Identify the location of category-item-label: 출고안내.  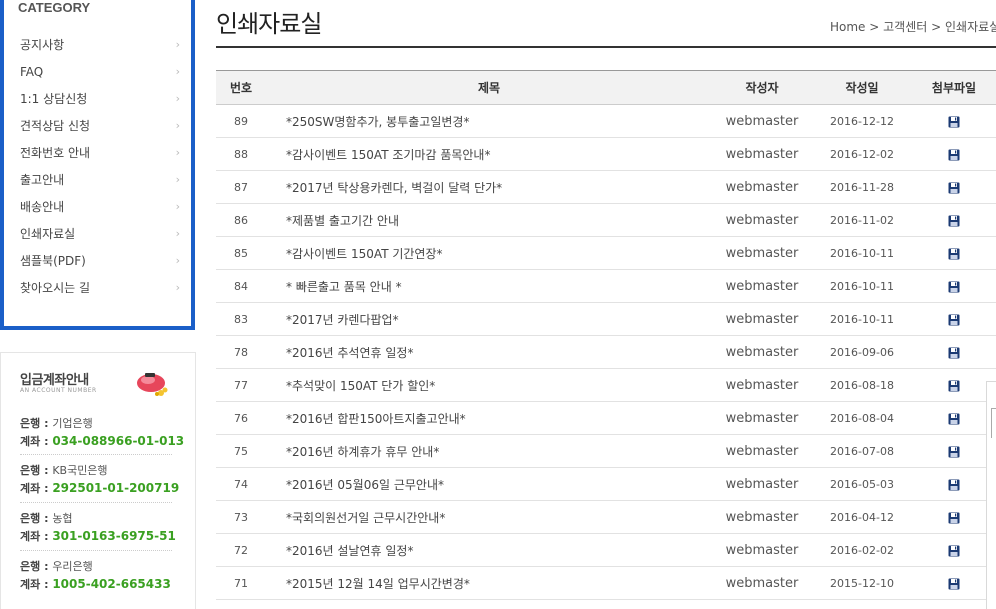
(42, 180).